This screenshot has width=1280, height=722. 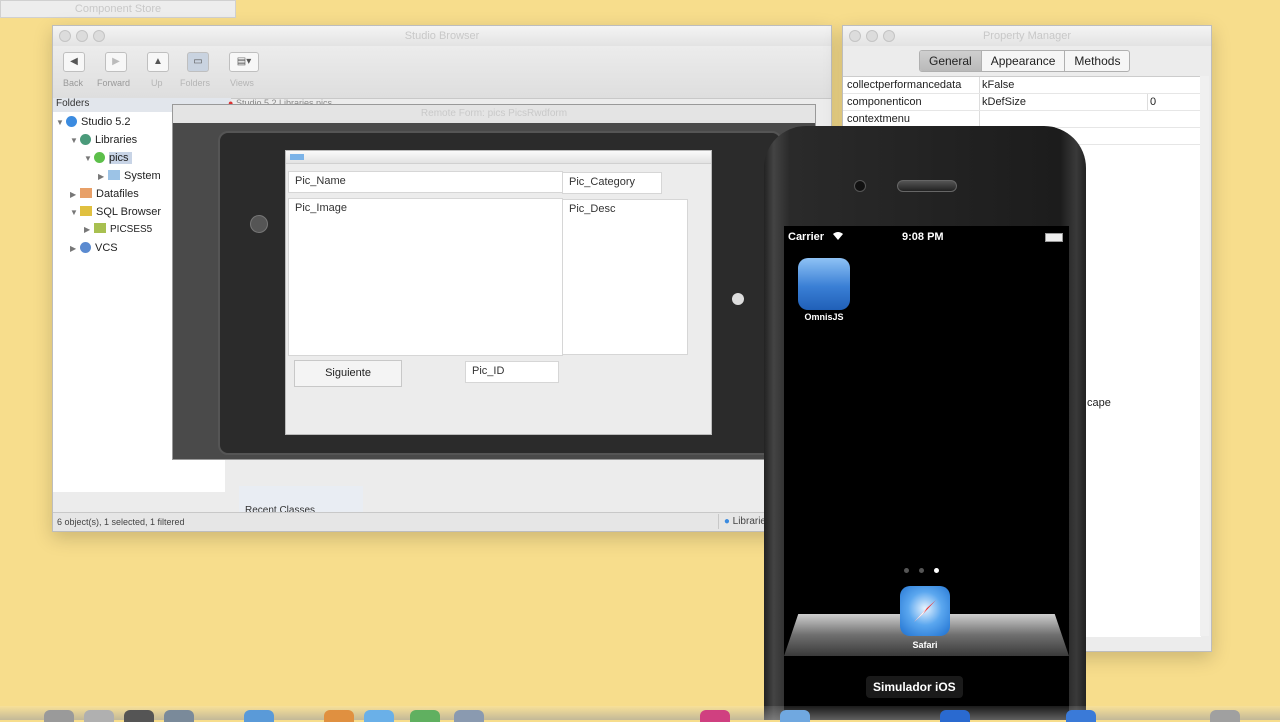 I want to click on page-indicator, so click(x=921, y=570).